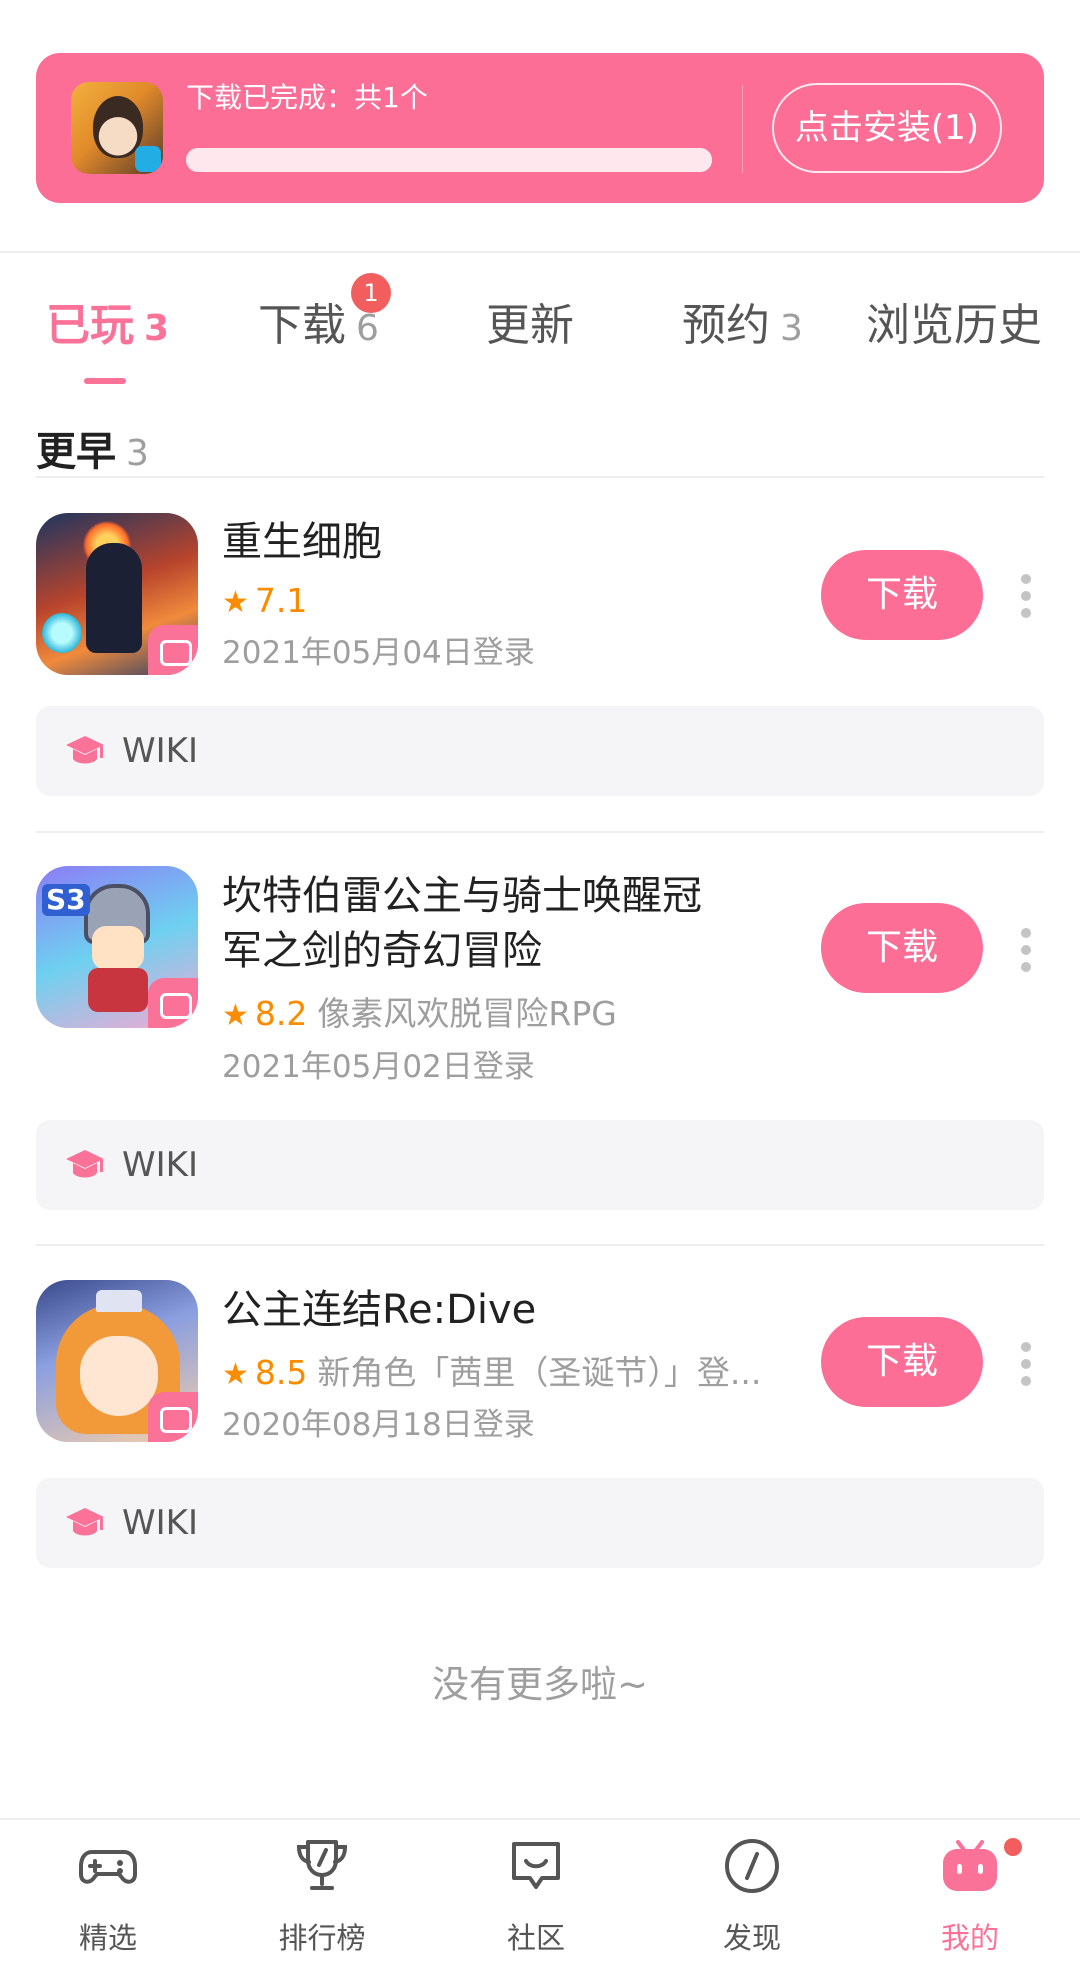  Describe the element at coordinates (1013, 1847) in the screenshot. I see `notification-dot` at that location.